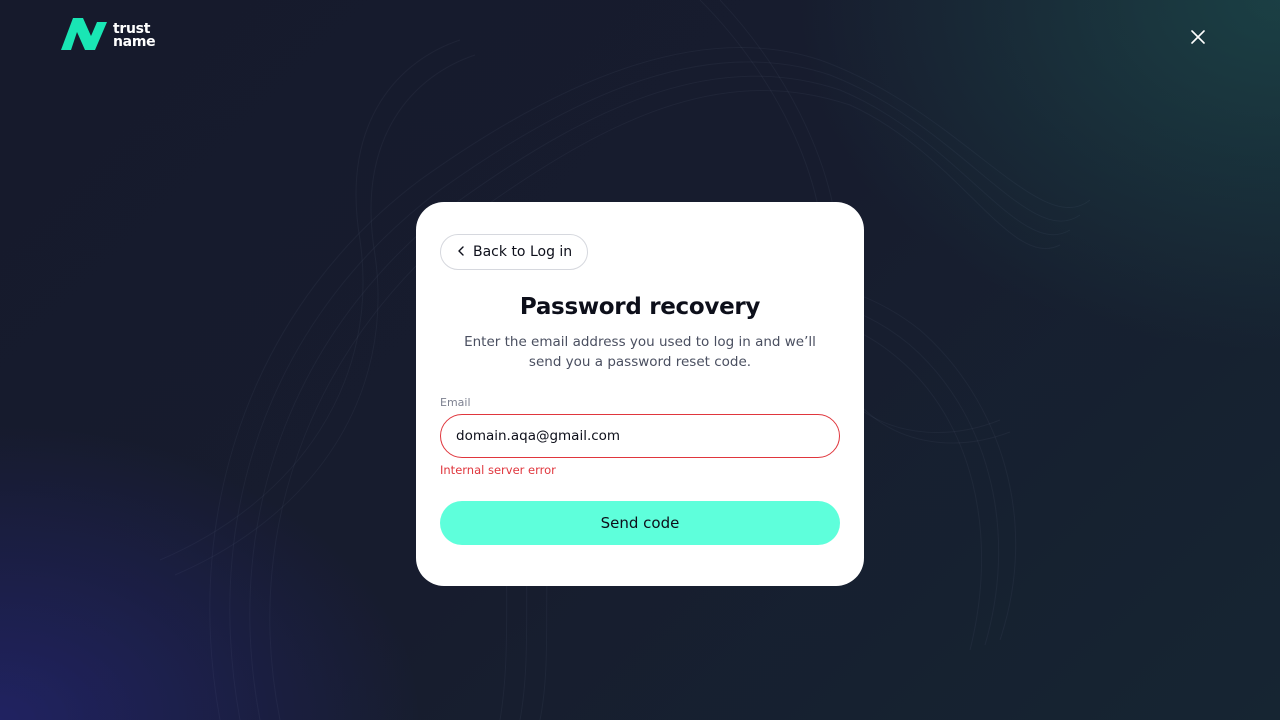  I want to click on brand-line2: name, so click(134, 42).